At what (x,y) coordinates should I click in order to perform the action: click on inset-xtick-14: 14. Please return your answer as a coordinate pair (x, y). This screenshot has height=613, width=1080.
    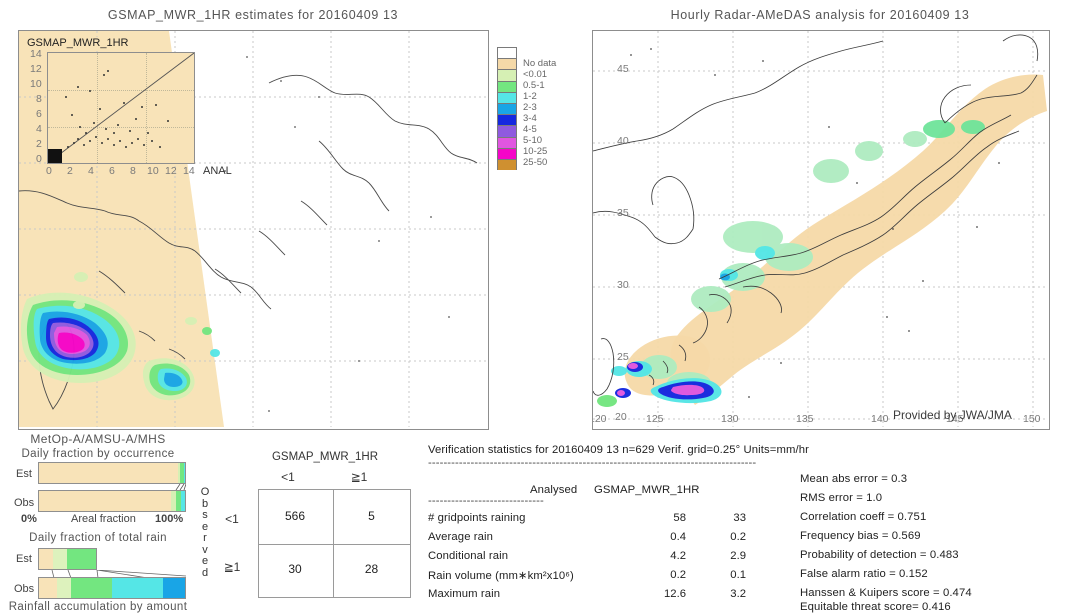
    Looking at the image, I should click on (189, 171).